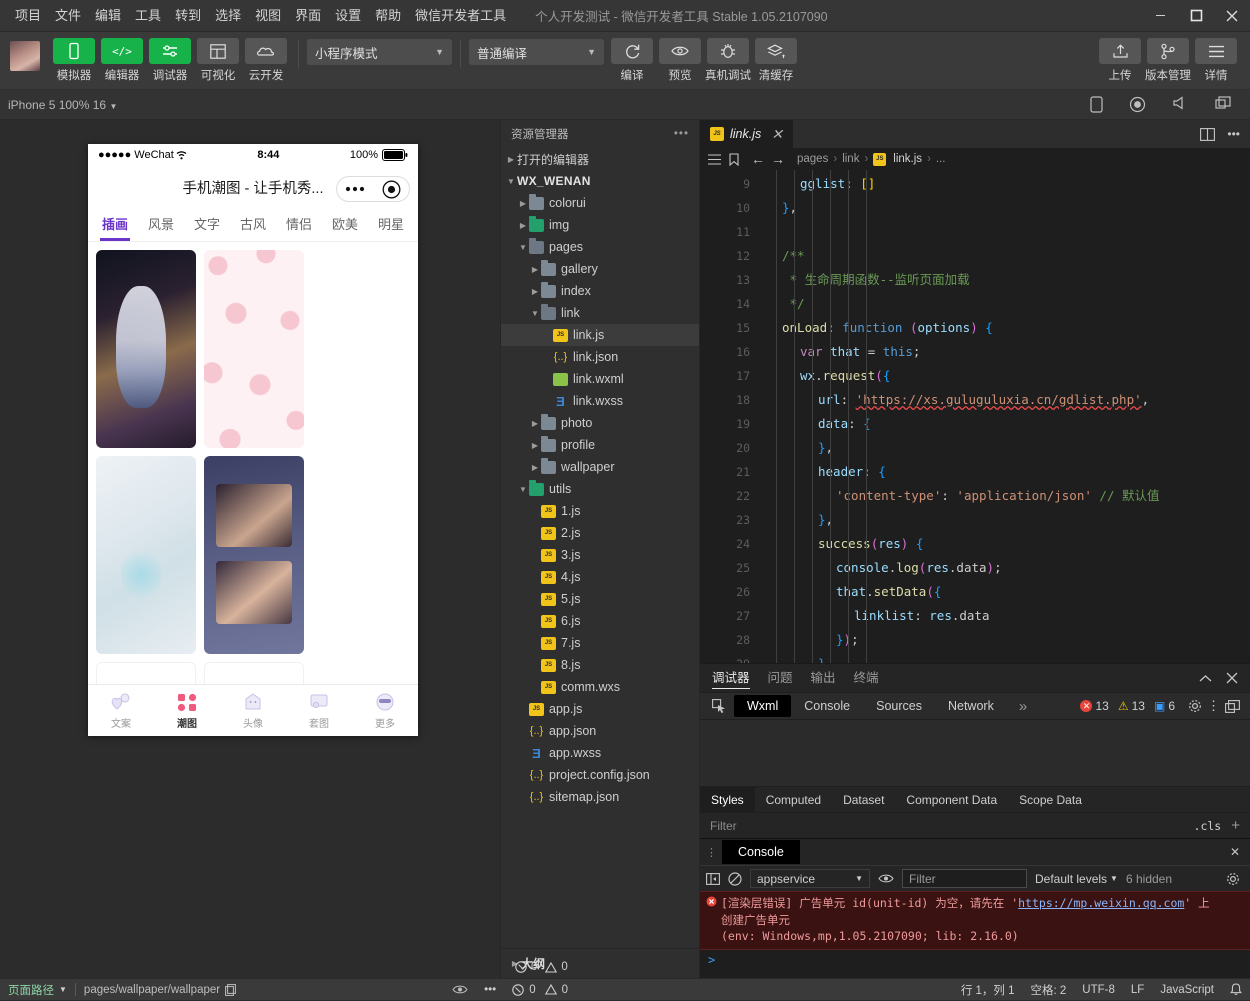  Describe the element at coordinates (810, 878) in the screenshot. I see `console-context-select: appservice ▼` at that location.